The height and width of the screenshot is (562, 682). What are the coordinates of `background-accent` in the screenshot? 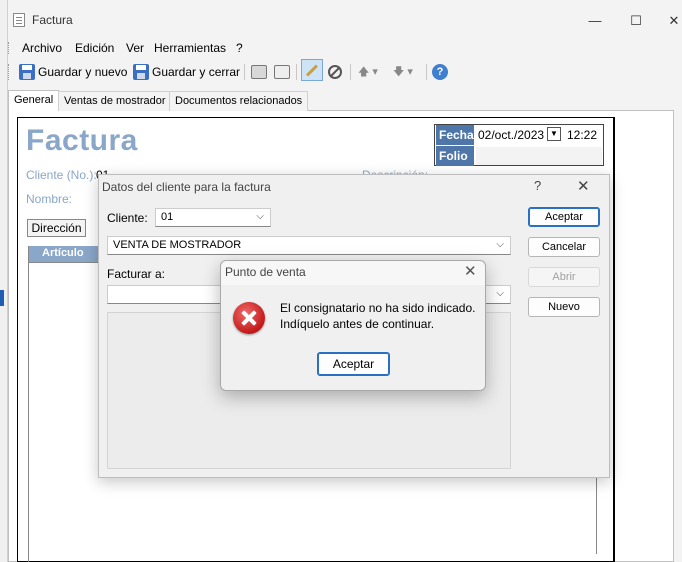 It's located at (2, 298).